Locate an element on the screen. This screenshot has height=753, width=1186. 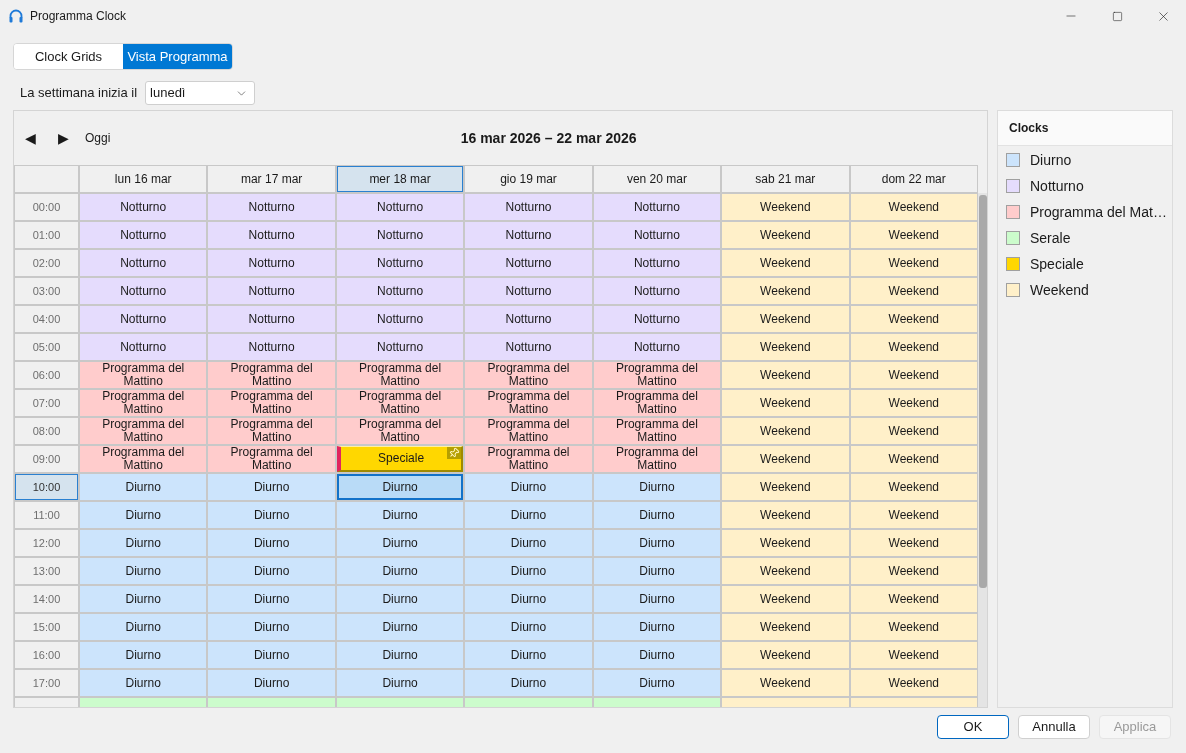
scrollbar-thumb is located at coordinates (982, 391).